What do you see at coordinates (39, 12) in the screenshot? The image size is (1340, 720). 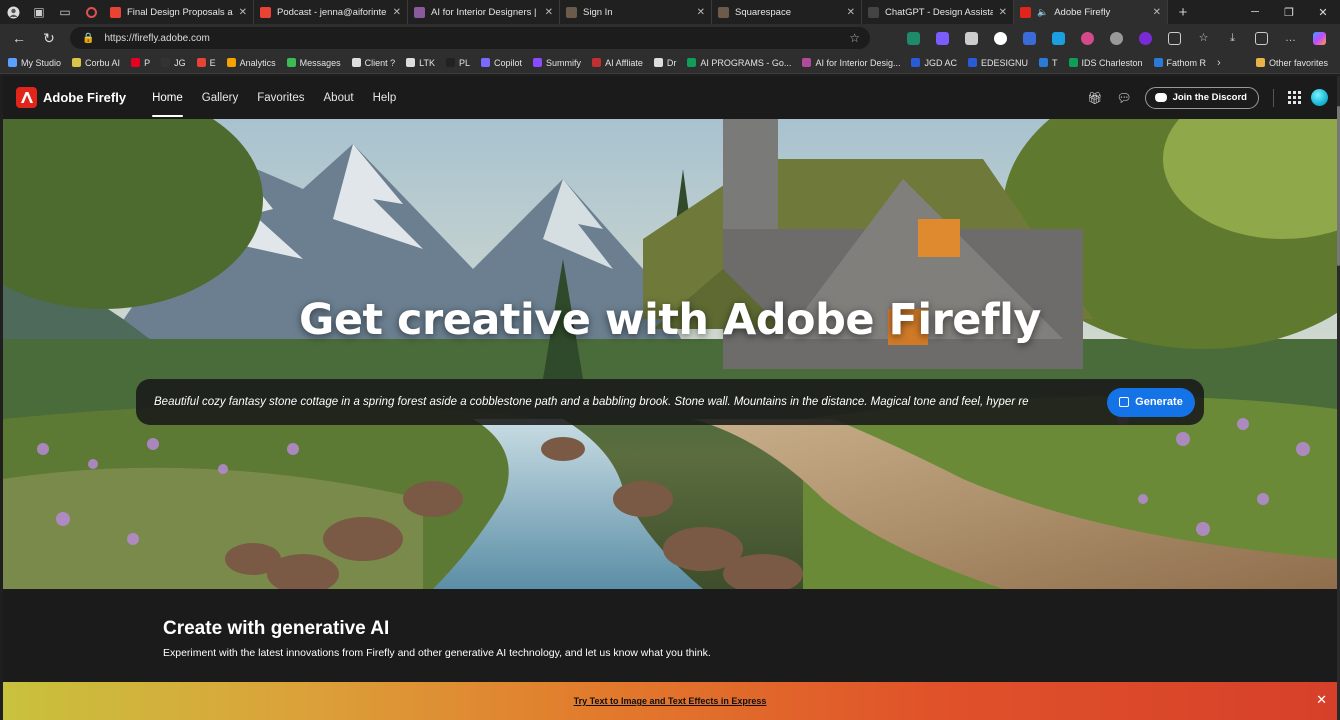 I see `workspaces-icon: ▣` at bounding box center [39, 12].